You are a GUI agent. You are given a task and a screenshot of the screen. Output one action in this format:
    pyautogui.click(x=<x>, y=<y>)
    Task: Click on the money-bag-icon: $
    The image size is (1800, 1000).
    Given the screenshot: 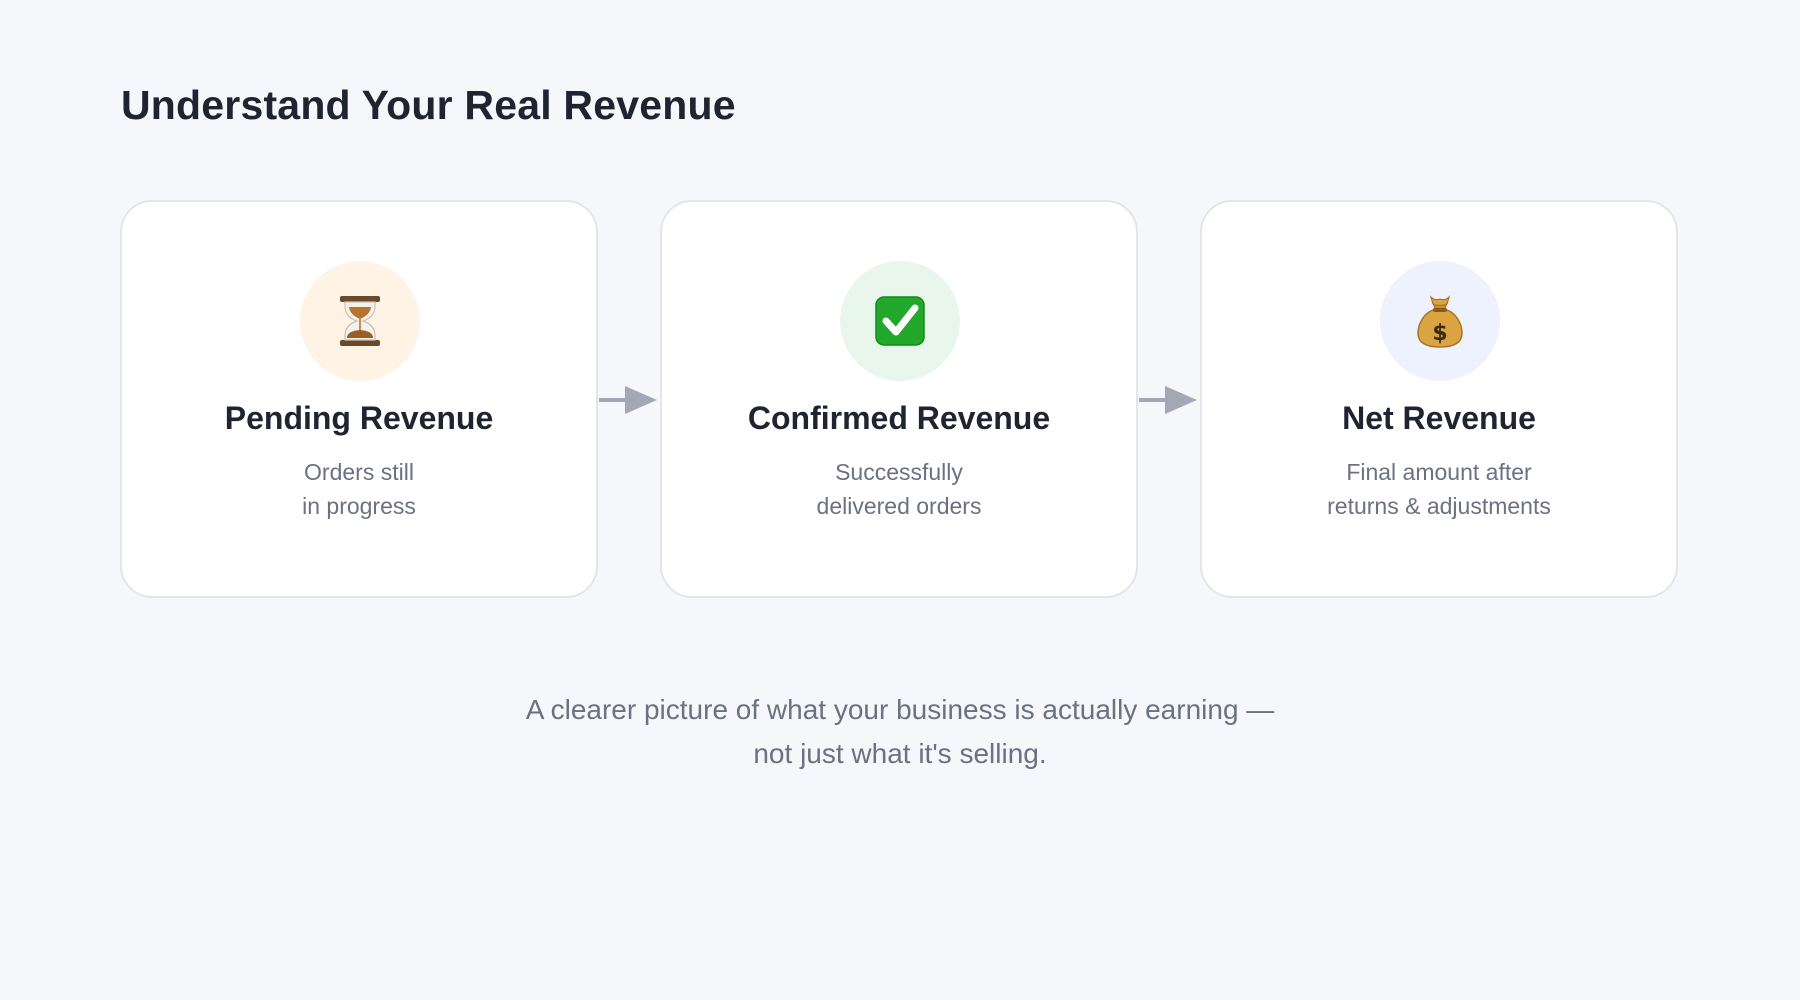 What is the action you would take?
    pyautogui.click(x=1440, y=321)
    